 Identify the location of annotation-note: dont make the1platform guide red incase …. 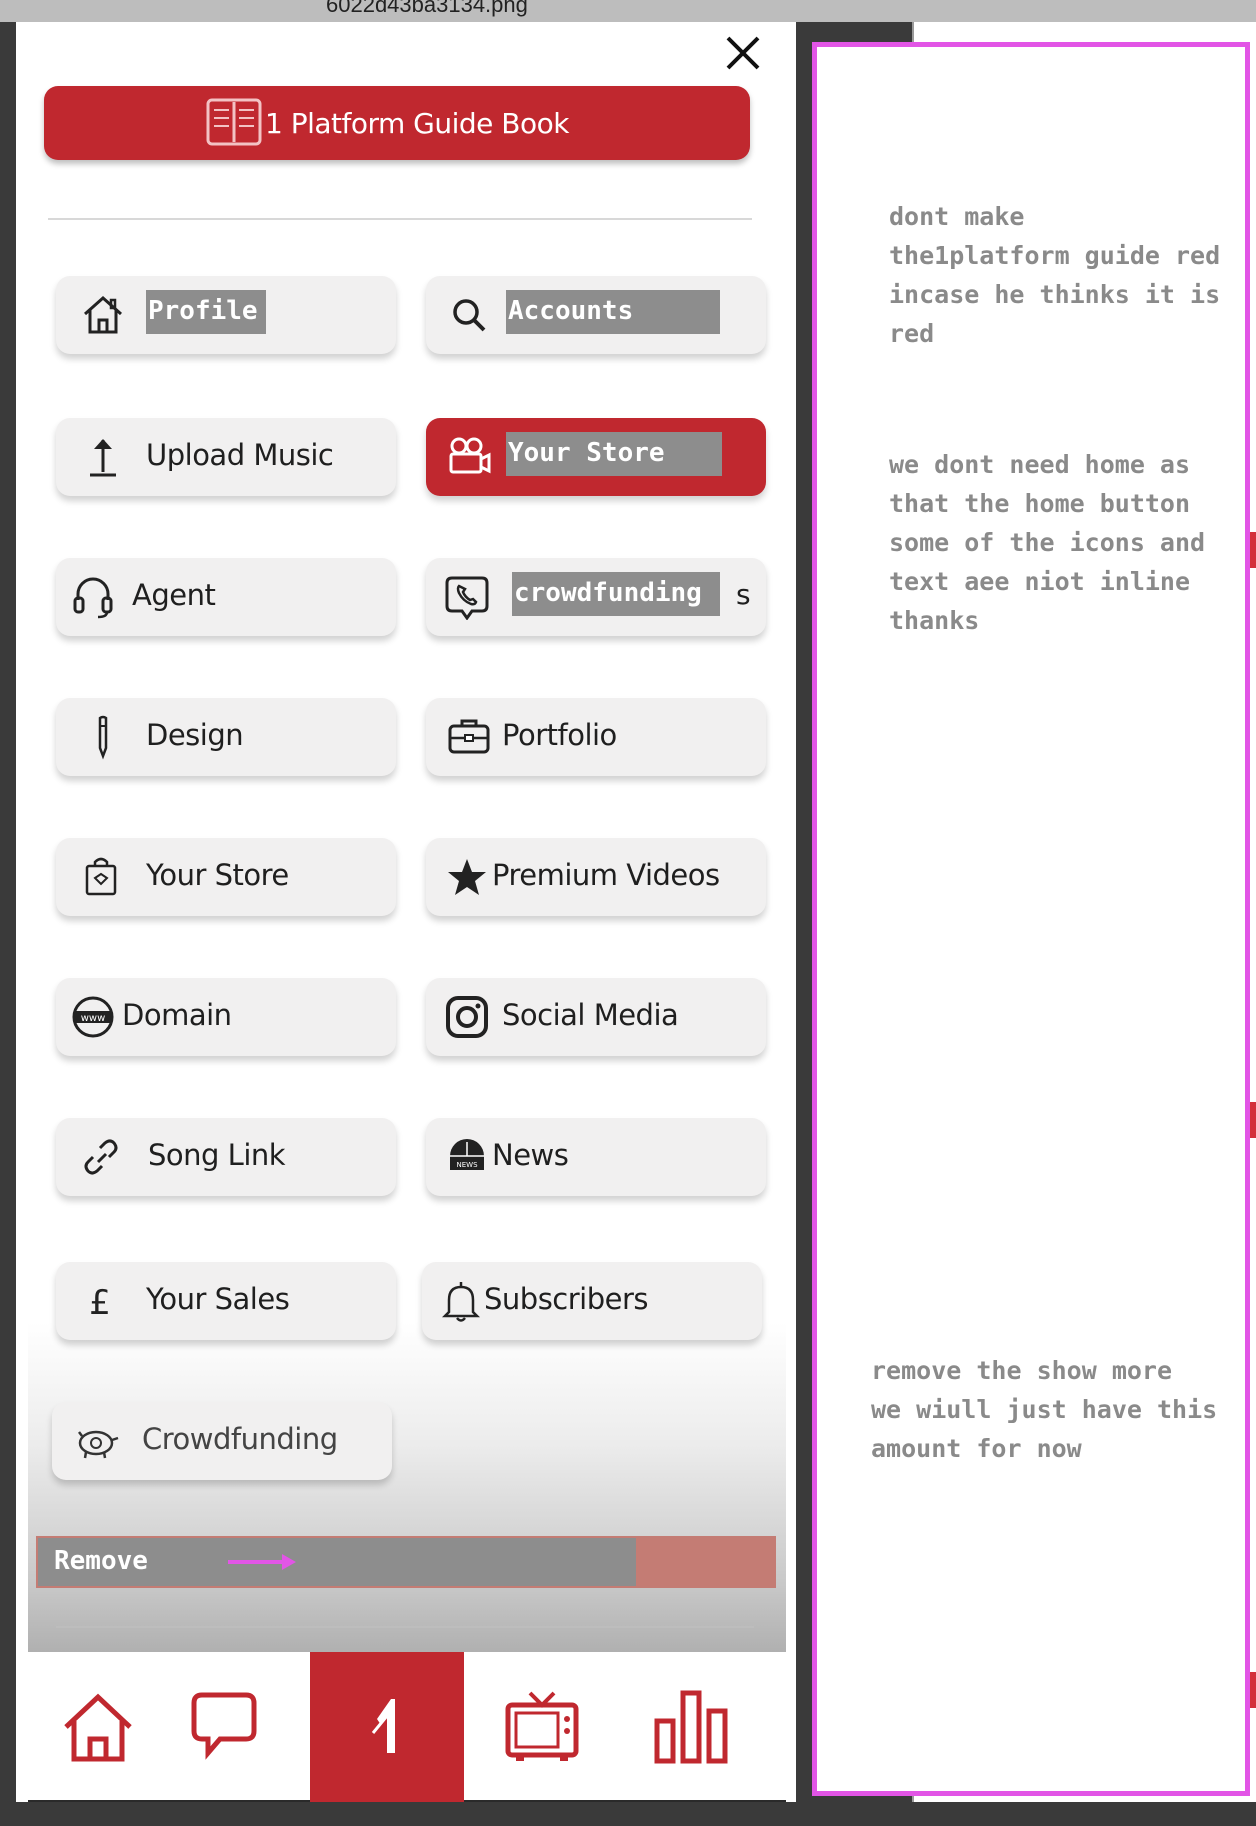
(1055, 275).